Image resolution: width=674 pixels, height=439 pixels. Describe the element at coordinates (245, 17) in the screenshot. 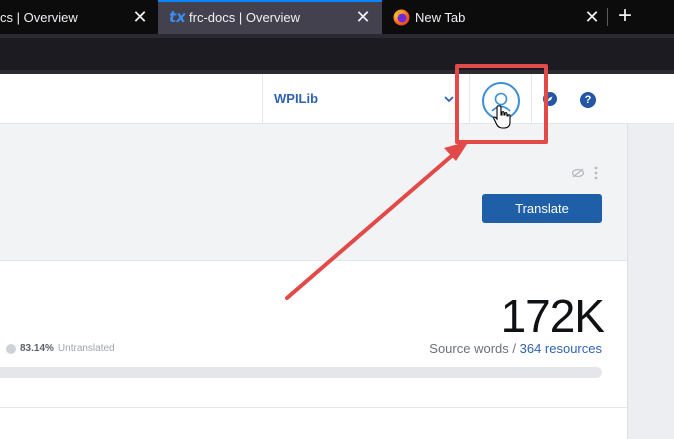

I see `tab-title: frc-docs | Overview` at that location.